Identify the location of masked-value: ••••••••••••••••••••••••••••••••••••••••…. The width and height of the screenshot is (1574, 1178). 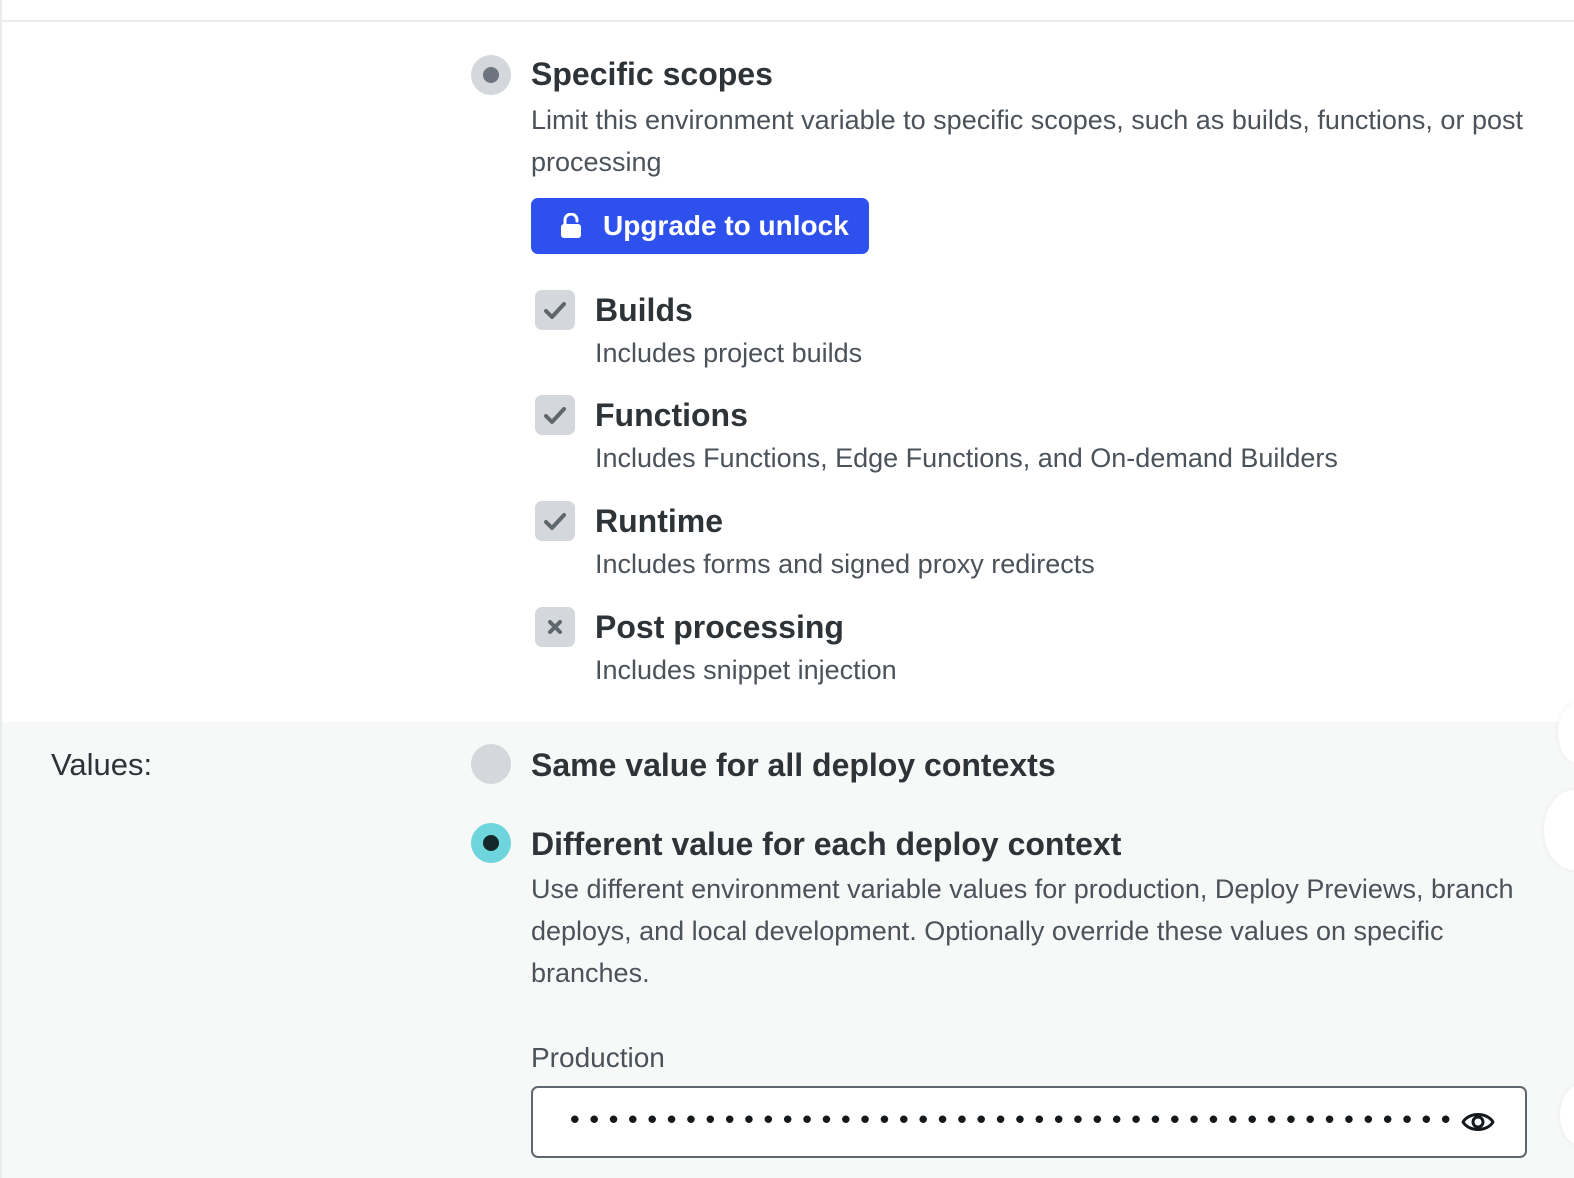
(1012, 1121).